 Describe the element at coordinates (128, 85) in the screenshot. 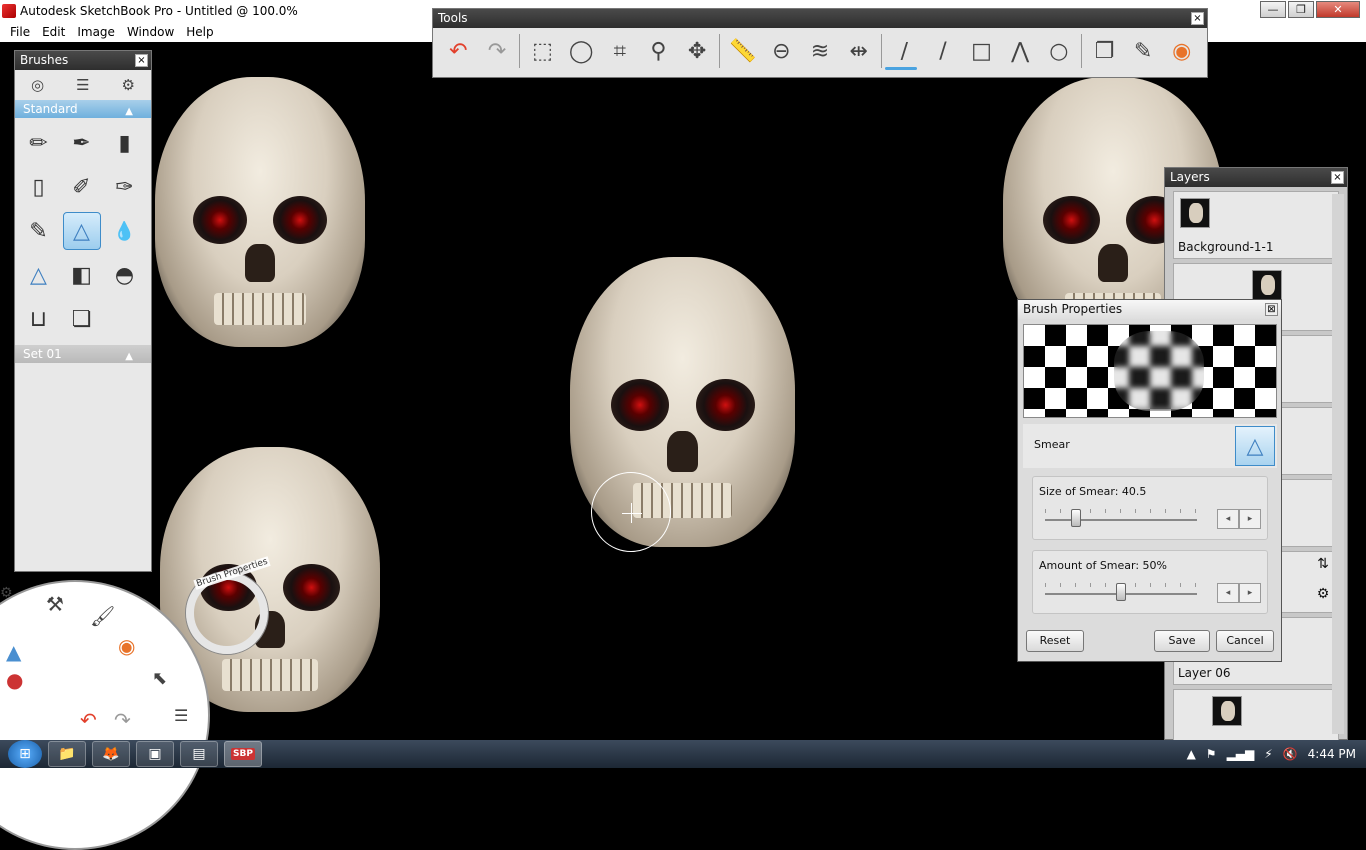

I see `brush-settings-gear-icon: ⚙` at that location.